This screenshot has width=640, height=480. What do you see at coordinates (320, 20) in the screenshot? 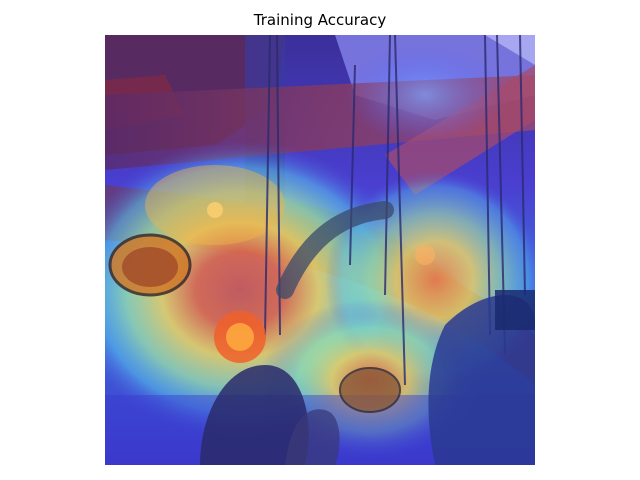
I see `figure-title: Training Accuracy` at bounding box center [320, 20].